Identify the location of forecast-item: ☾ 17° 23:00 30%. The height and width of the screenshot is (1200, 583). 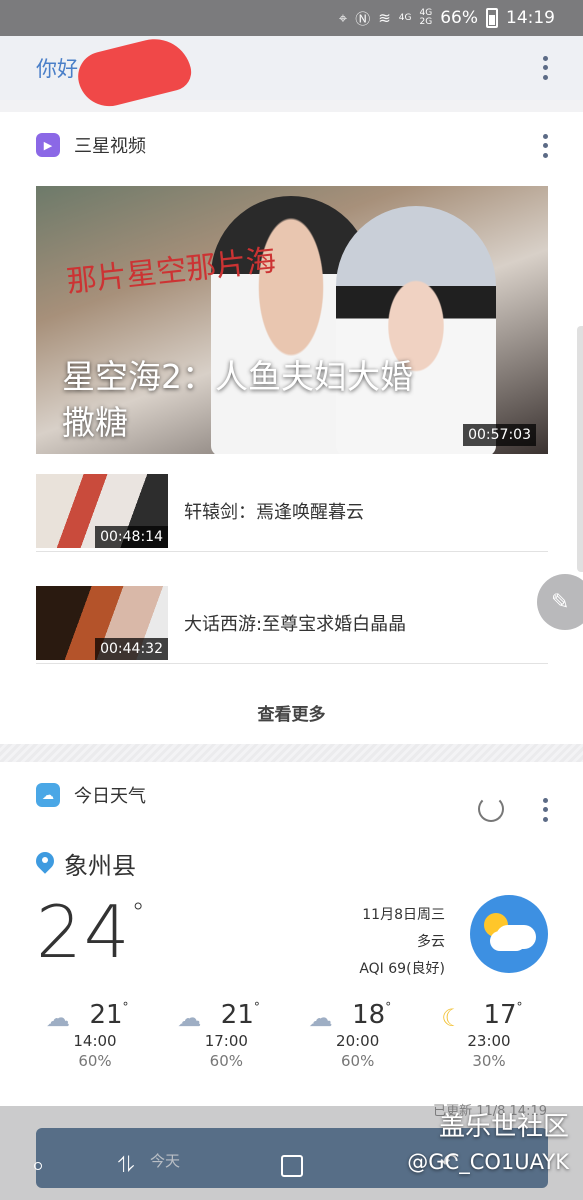
(489, 1035).